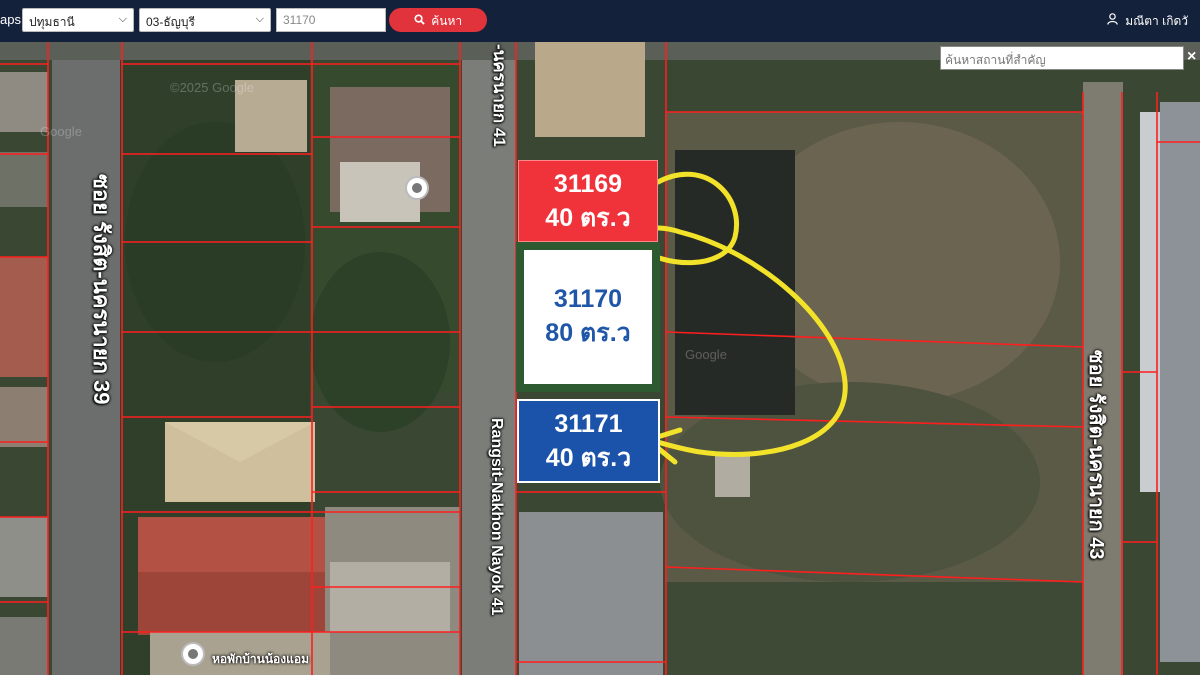 This screenshot has width=1200, height=675. Describe the element at coordinates (588, 184) in the screenshot. I see `parcel-number: 31169` at that location.